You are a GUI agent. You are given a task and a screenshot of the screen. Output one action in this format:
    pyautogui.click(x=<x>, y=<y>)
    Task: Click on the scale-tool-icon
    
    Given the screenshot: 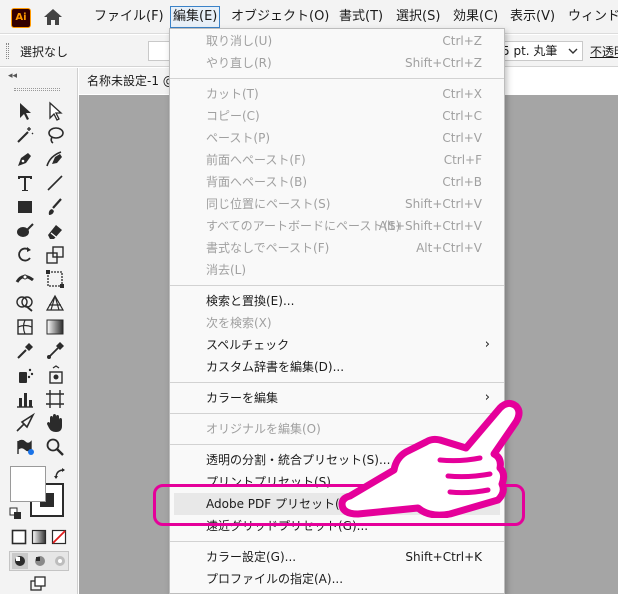 What is the action you would take?
    pyautogui.click(x=55, y=255)
    